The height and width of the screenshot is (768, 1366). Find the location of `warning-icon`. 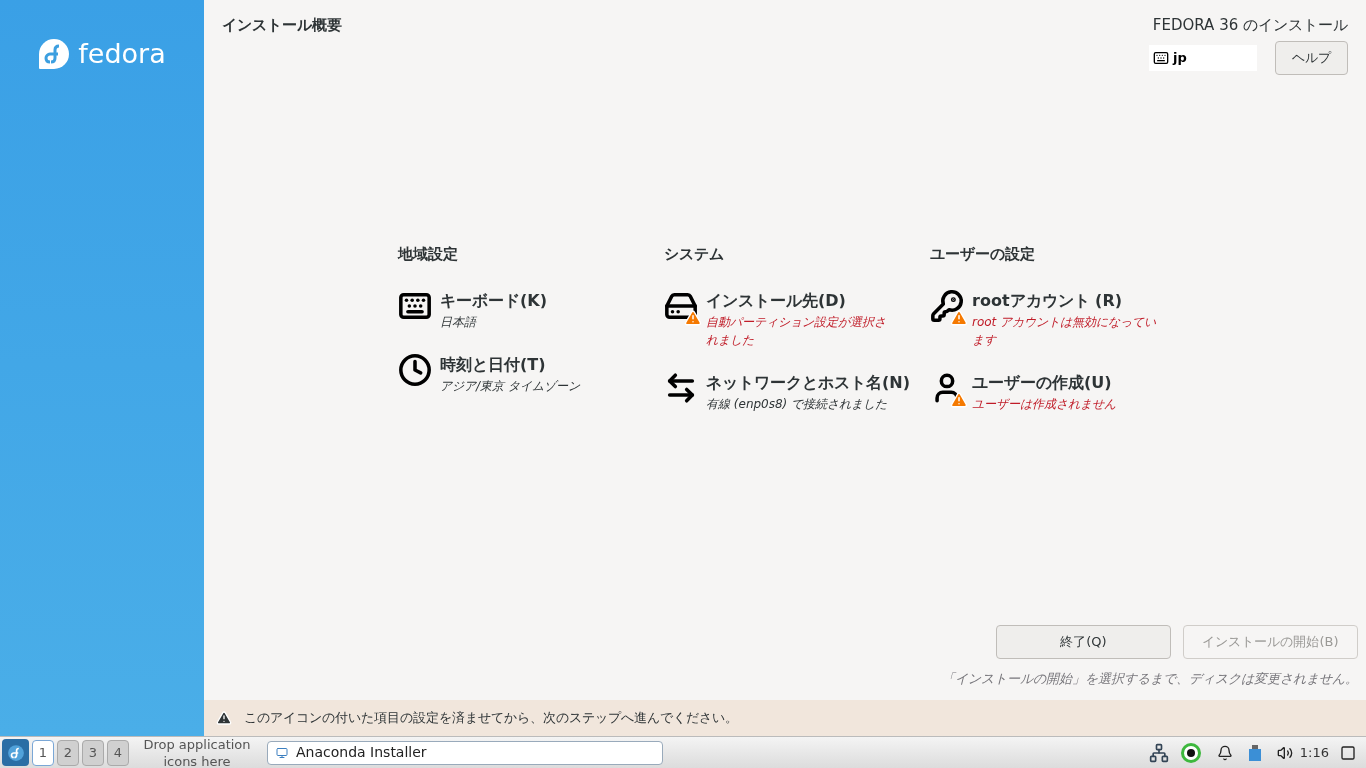

warning-icon is located at coordinates (224, 718).